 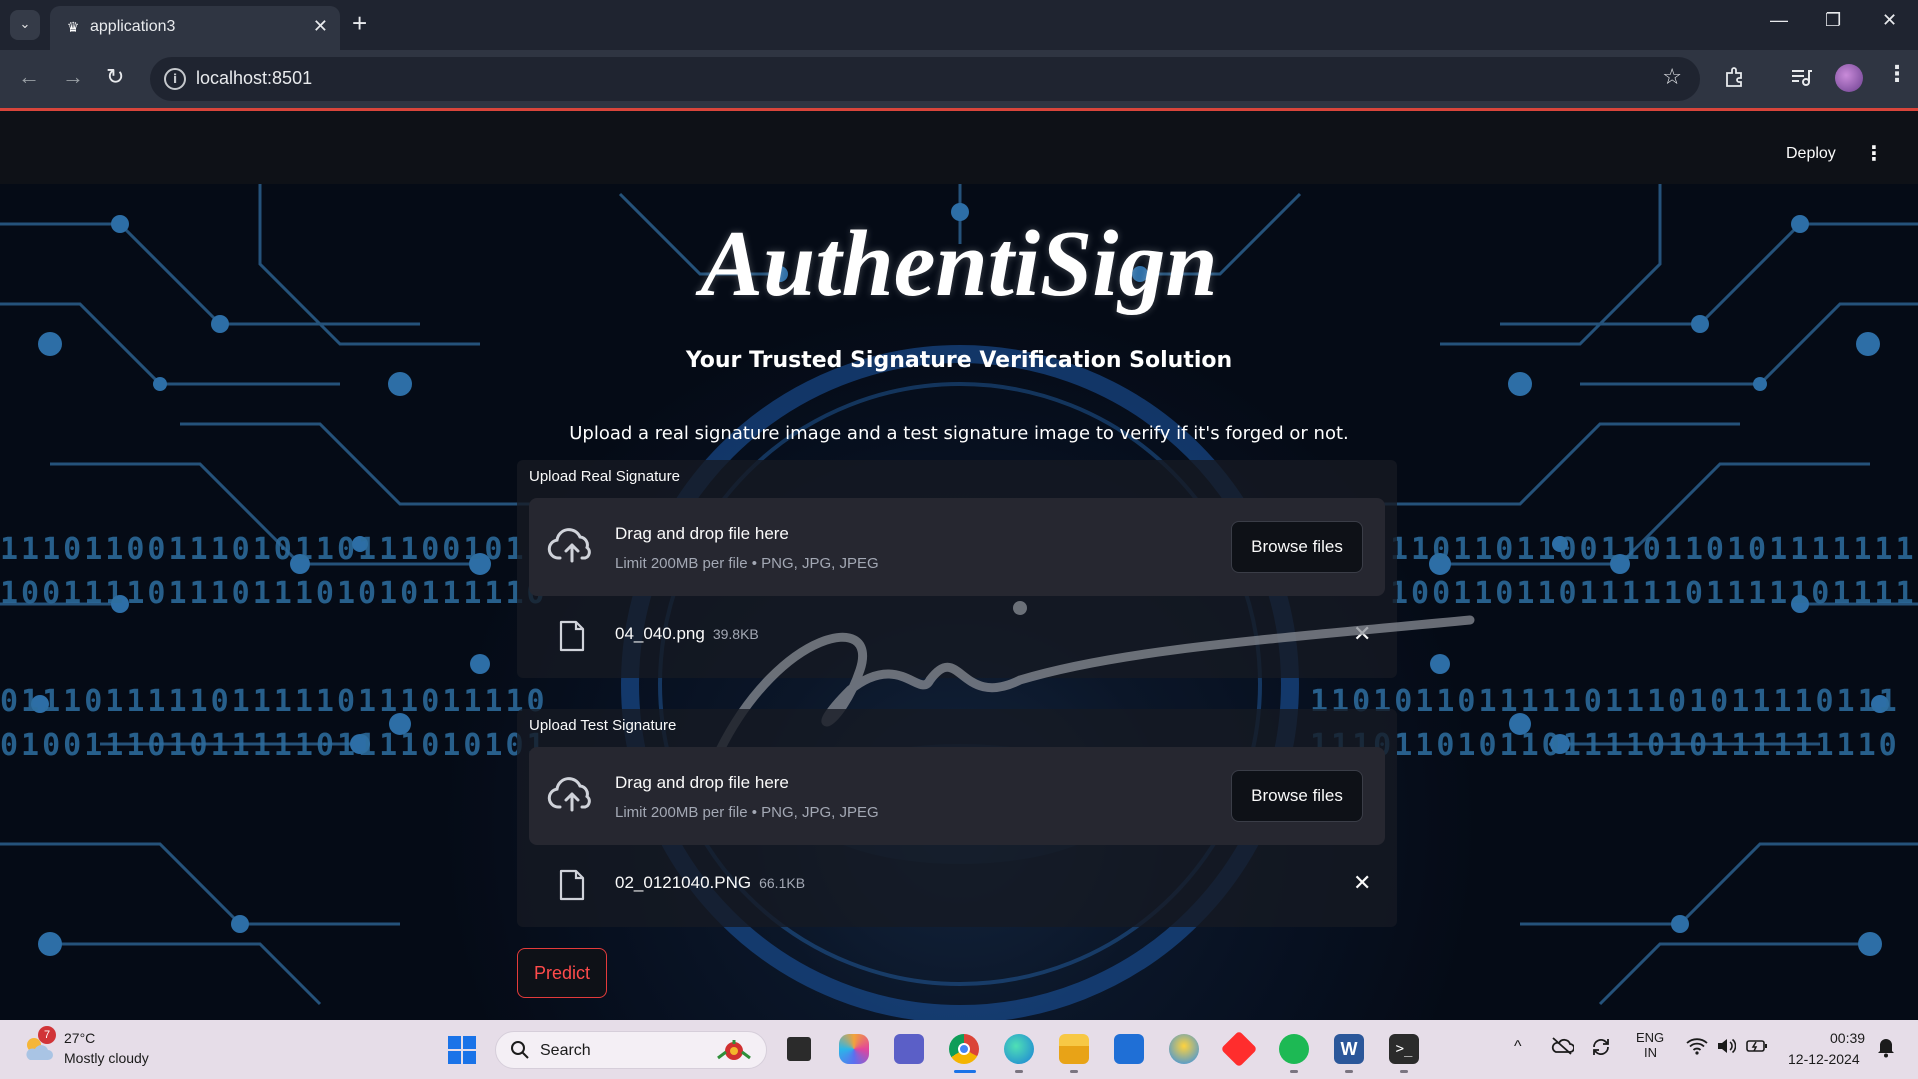 What do you see at coordinates (115, 77) in the screenshot?
I see `reload-button: ↻` at bounding box center [115, 77].